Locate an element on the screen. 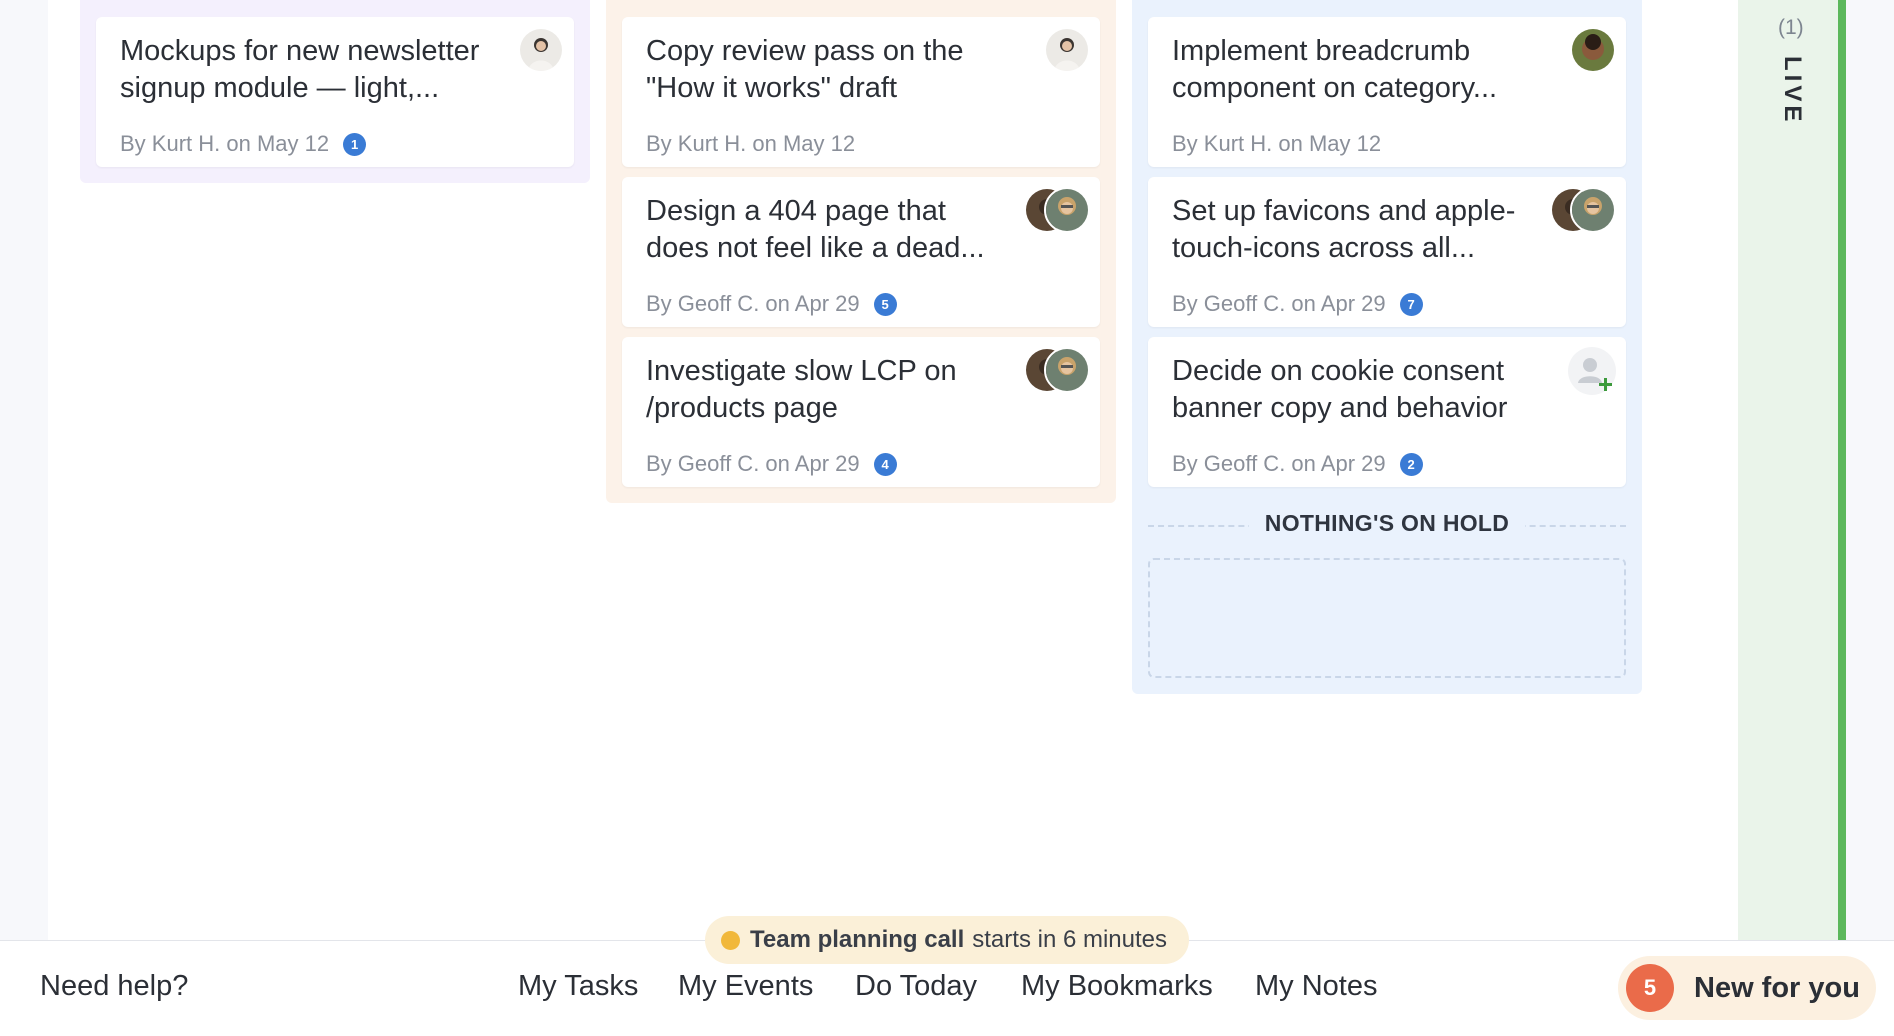 This screenshot has height=1036, width=1894. new-for-you-label: New for you is located at coordinates (1777, 987).